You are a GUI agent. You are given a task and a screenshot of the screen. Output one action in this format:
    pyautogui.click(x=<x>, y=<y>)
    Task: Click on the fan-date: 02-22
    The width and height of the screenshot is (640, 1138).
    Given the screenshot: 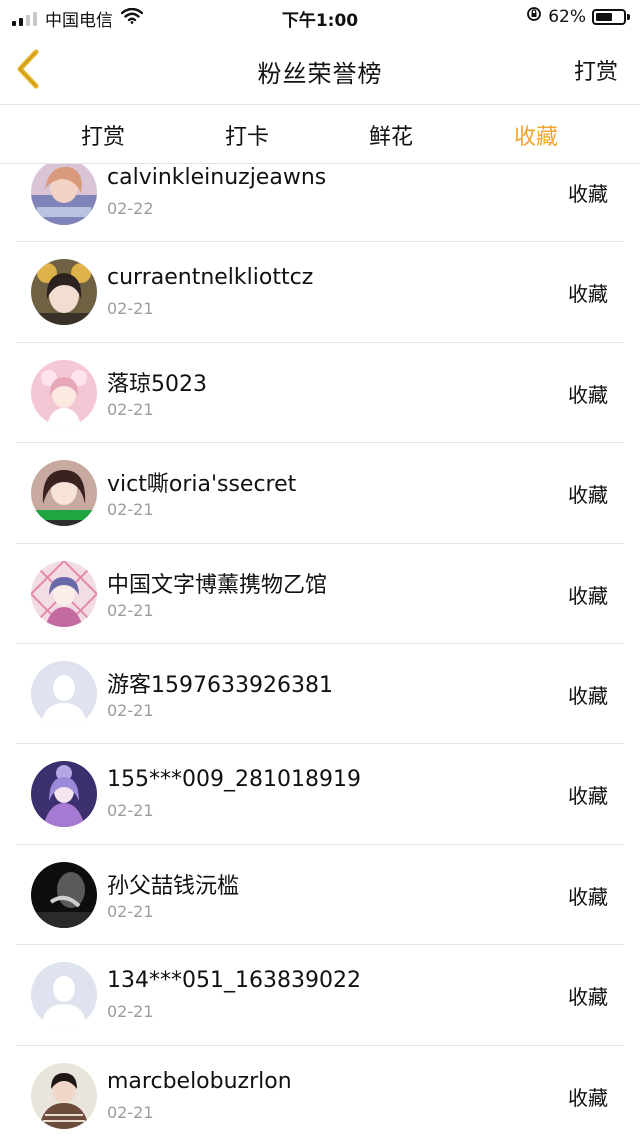 What is the action you would take?
    pyautogui.click(x=130, y=208)
    